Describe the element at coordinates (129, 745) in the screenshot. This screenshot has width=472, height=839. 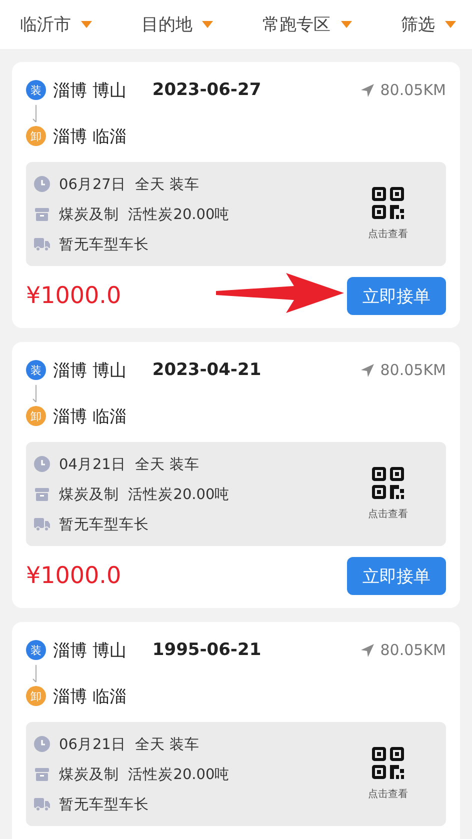
I see `time-text: 06月21日 全天 装车` at that location.